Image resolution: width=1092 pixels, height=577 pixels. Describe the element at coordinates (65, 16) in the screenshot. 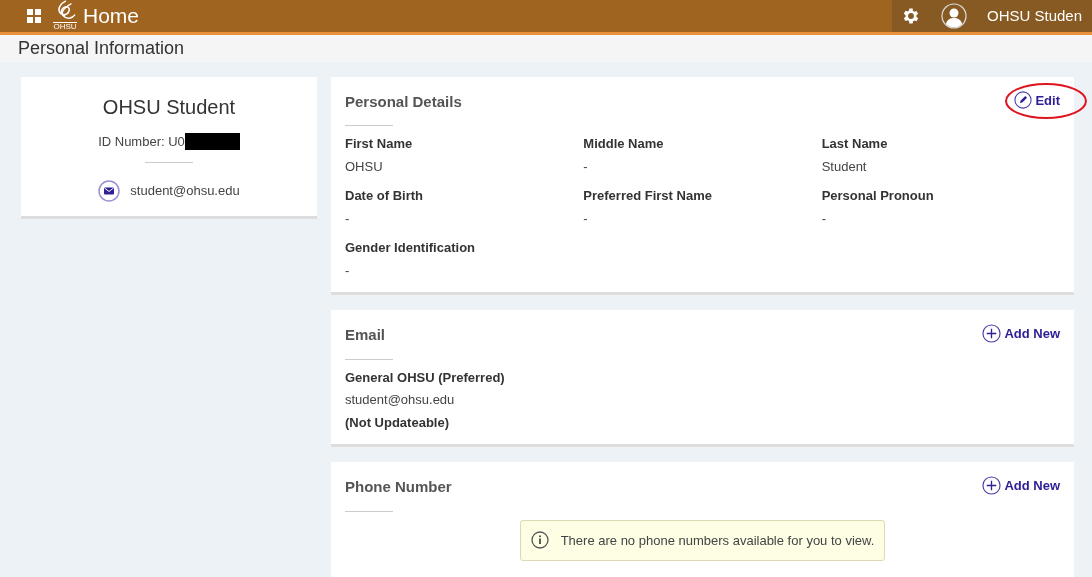

I see `logo: OHSU` at that location.